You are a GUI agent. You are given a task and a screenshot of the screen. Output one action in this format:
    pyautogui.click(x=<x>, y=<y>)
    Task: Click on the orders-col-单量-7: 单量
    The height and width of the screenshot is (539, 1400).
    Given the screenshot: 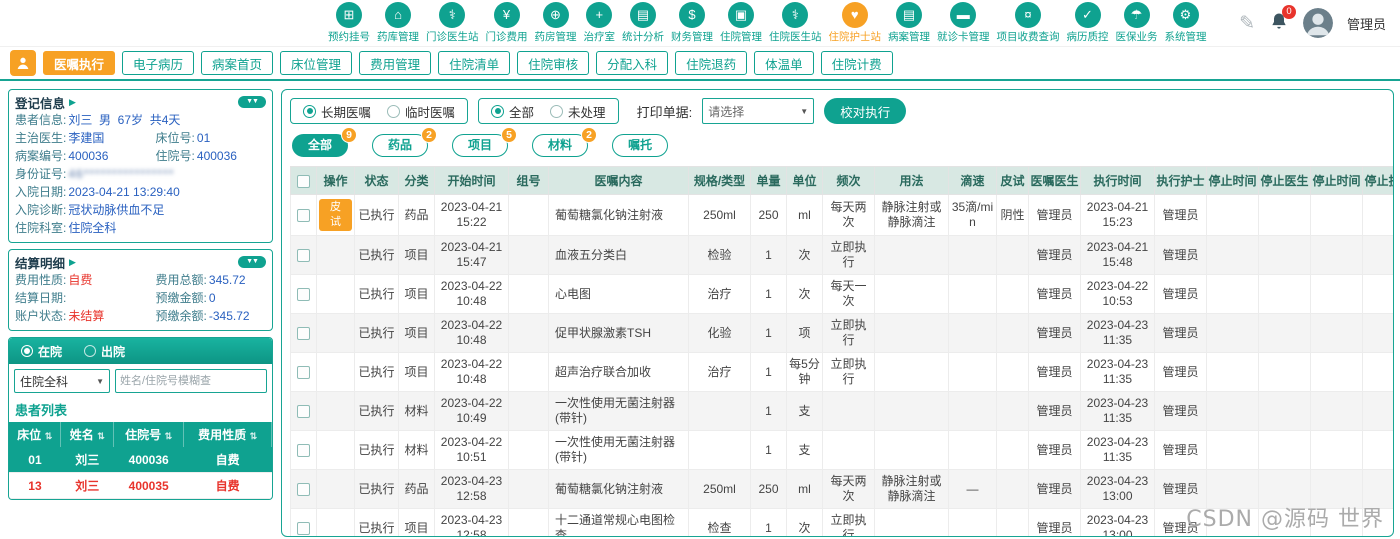 What is the action you would take?
    pyautogui.click(x=768, y=180)
    